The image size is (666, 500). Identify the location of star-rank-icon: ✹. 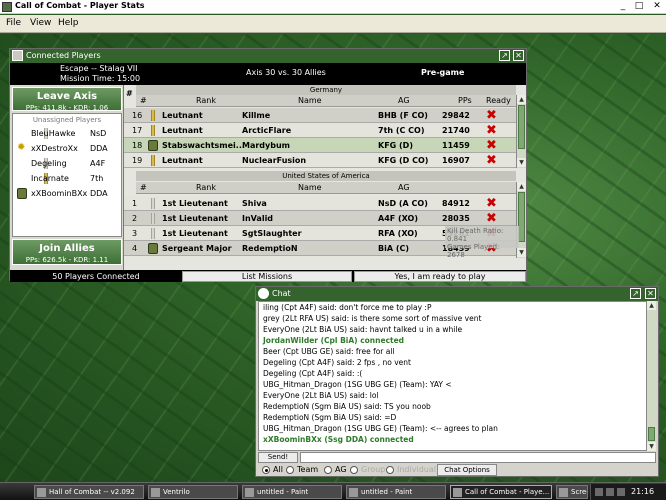
(21, 147).